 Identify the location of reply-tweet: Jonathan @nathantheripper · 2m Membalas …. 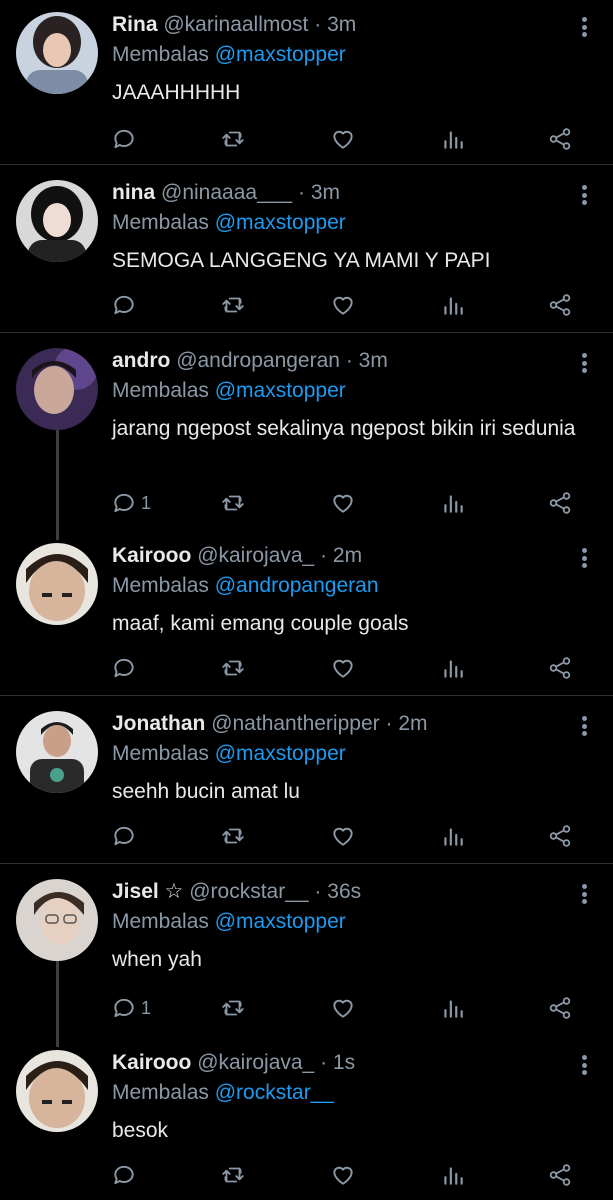
(306, 787).